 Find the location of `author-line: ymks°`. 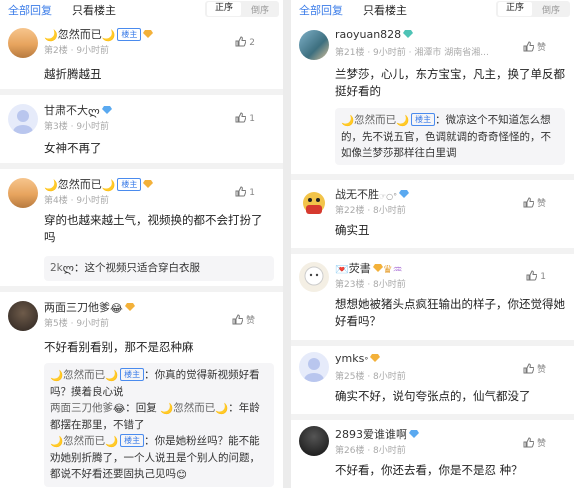

author-line: ymks° is located at coordinates (358, 358).